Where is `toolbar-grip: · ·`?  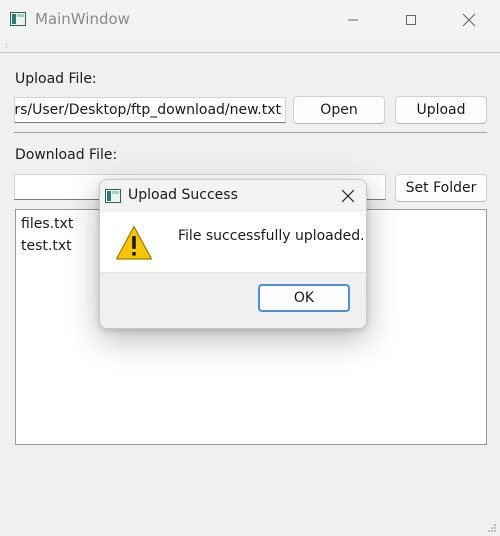
toolbar-grip: · · is located at coordinates (6, 46).